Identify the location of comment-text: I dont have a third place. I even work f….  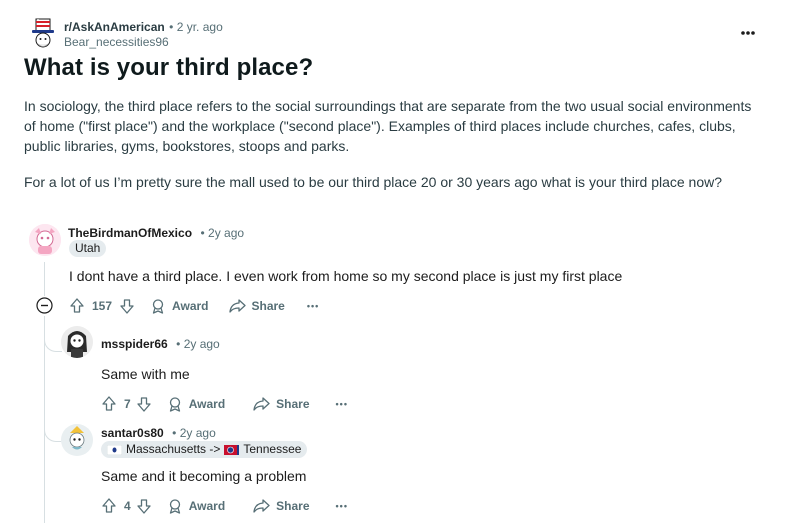
(346, 276).